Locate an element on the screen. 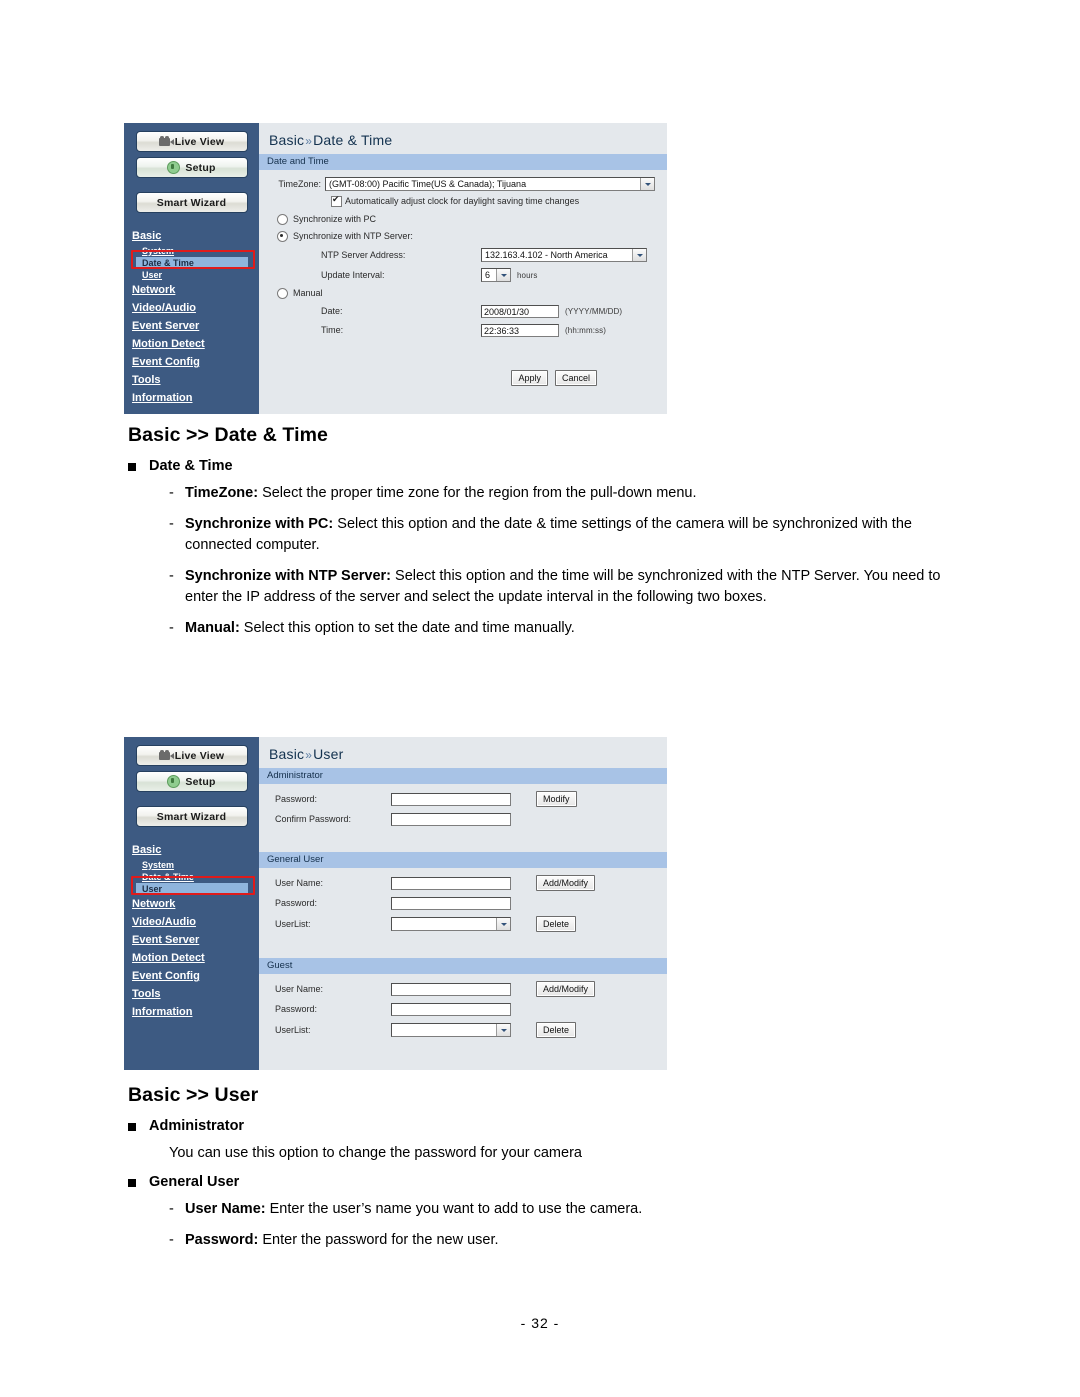 The width and height of the screenshot is (1080, 1397). guest-delete-button: Delete is located at coordinates (556, 1030).